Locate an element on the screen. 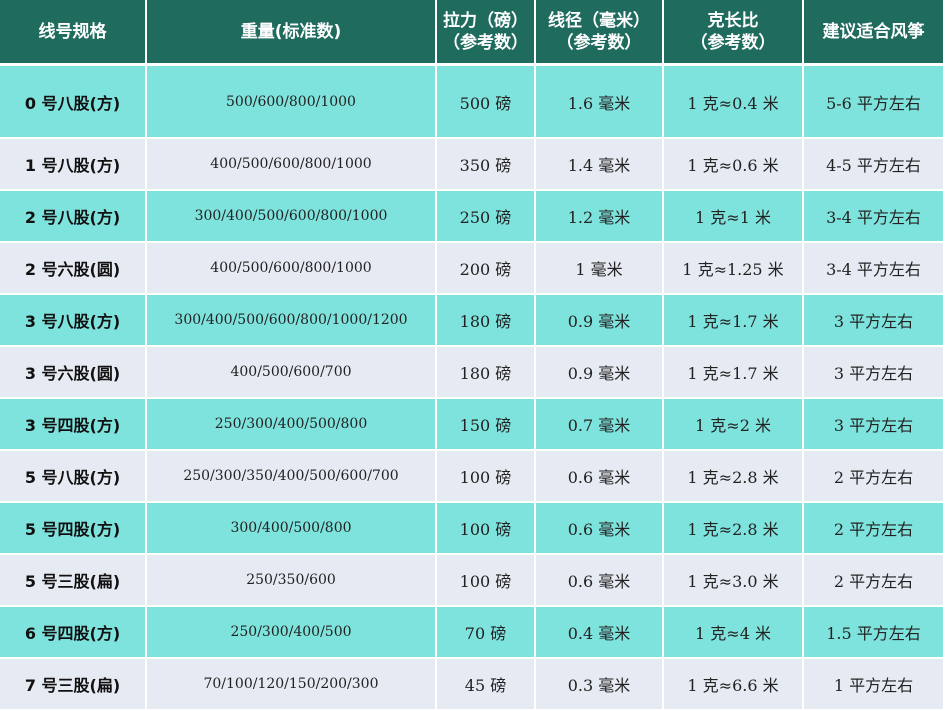 The width and height of the screenshot is (945, 711). cell-kite: 1.5 平方左右 is located at coordinates (874, 633).